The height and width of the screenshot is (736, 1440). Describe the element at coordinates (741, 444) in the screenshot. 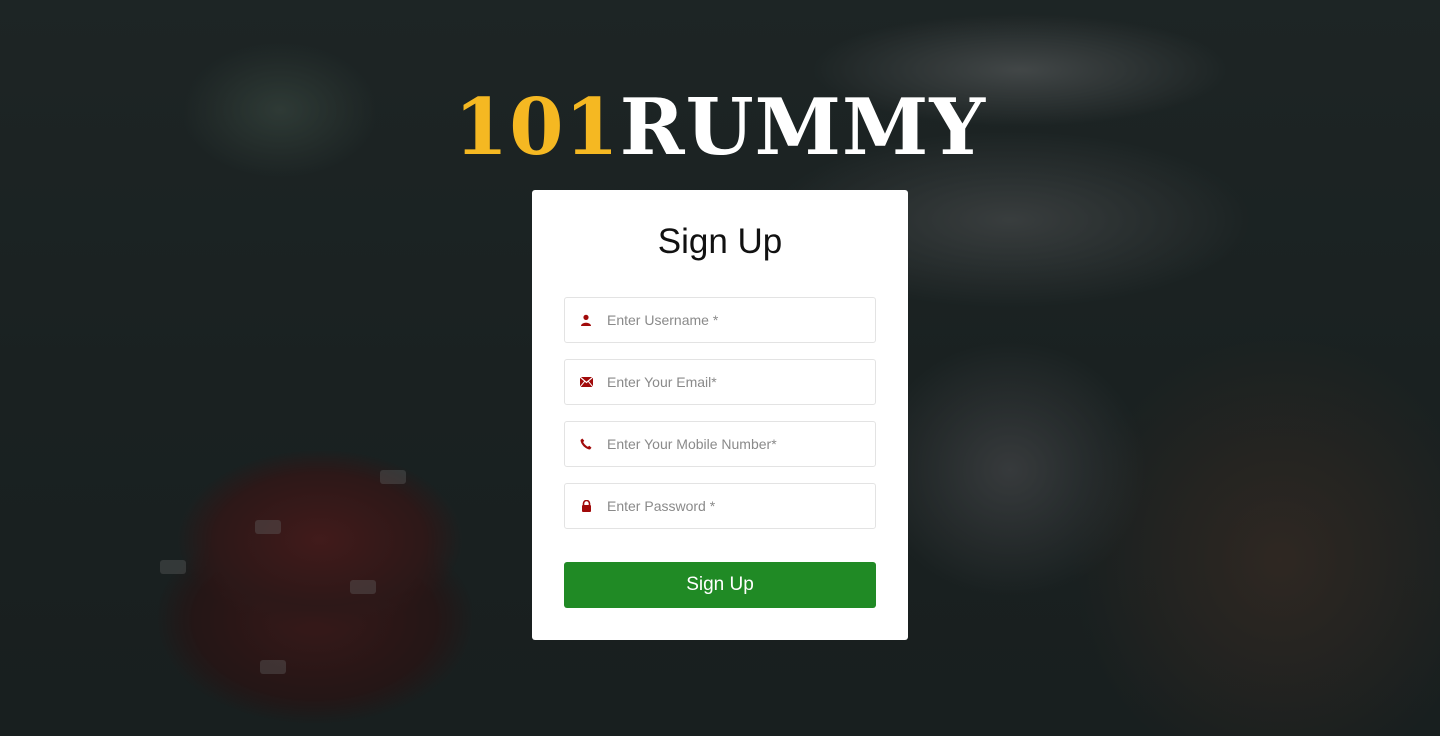

I see `mobile-input` at that location.